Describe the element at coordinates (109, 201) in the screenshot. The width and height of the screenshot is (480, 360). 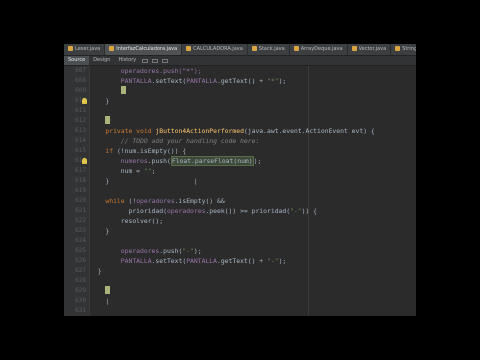
I see `code-token: while` at that location.